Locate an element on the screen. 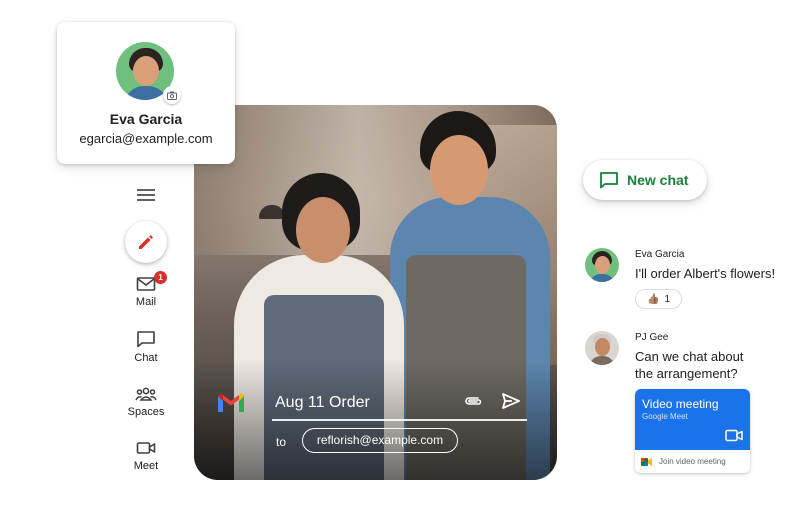 The height and width of the screenshot is (518, 801). nav-label-meet: Meet is located at coordinates (146, 466).